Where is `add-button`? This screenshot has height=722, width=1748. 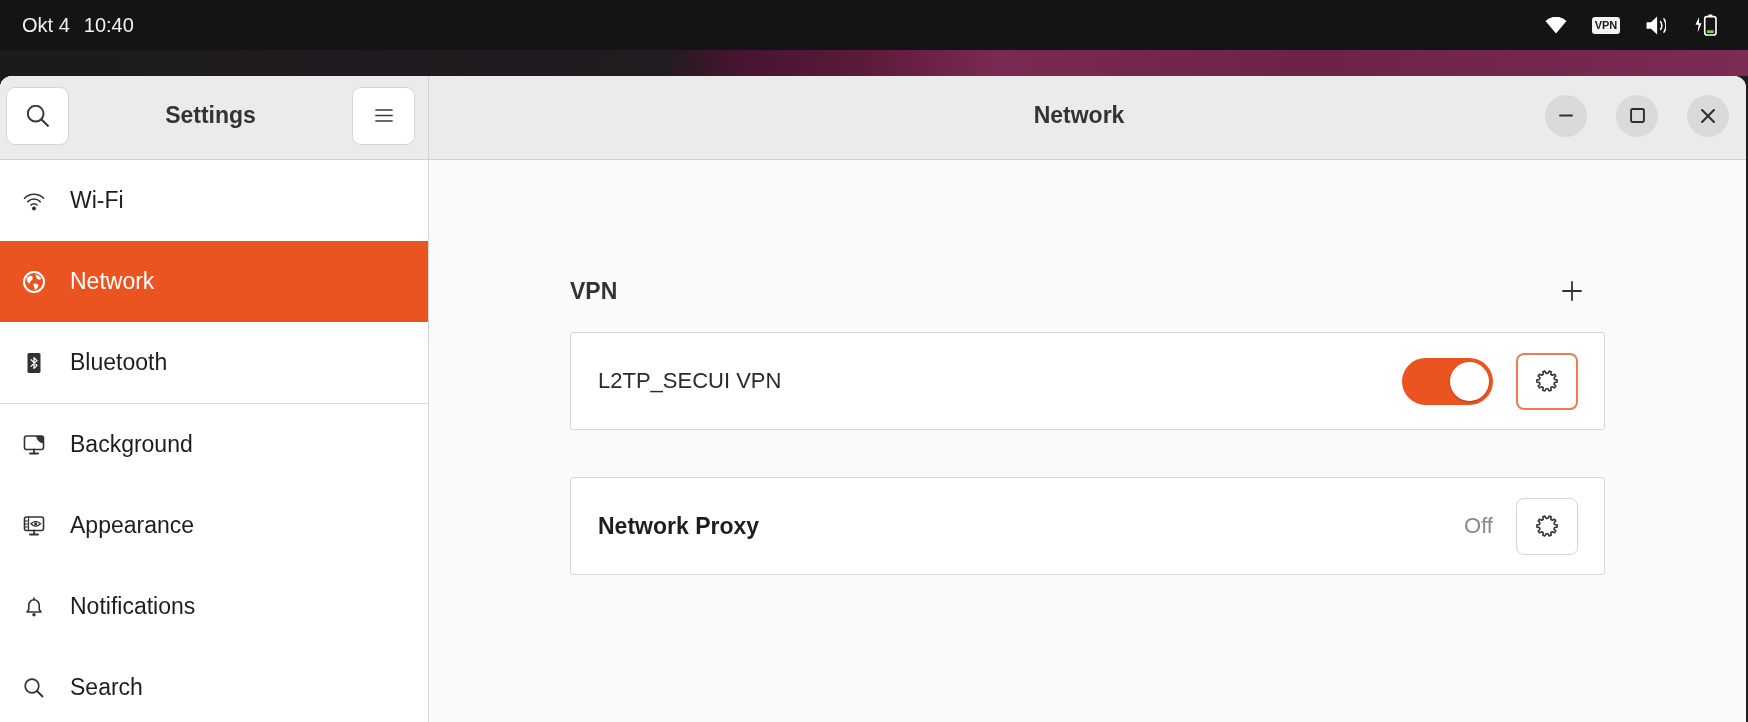 add-button is located at coordinates (1572, 291).